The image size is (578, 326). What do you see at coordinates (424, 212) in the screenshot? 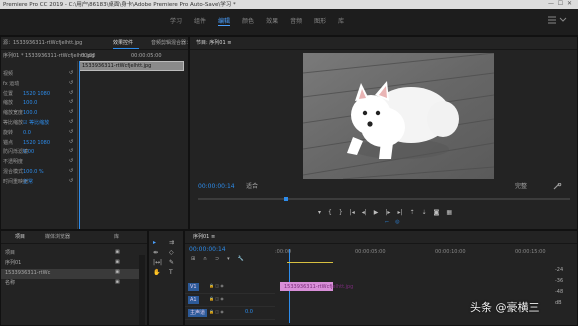
I see `extract-icon: ⇣` at bounding box center [424, 212].